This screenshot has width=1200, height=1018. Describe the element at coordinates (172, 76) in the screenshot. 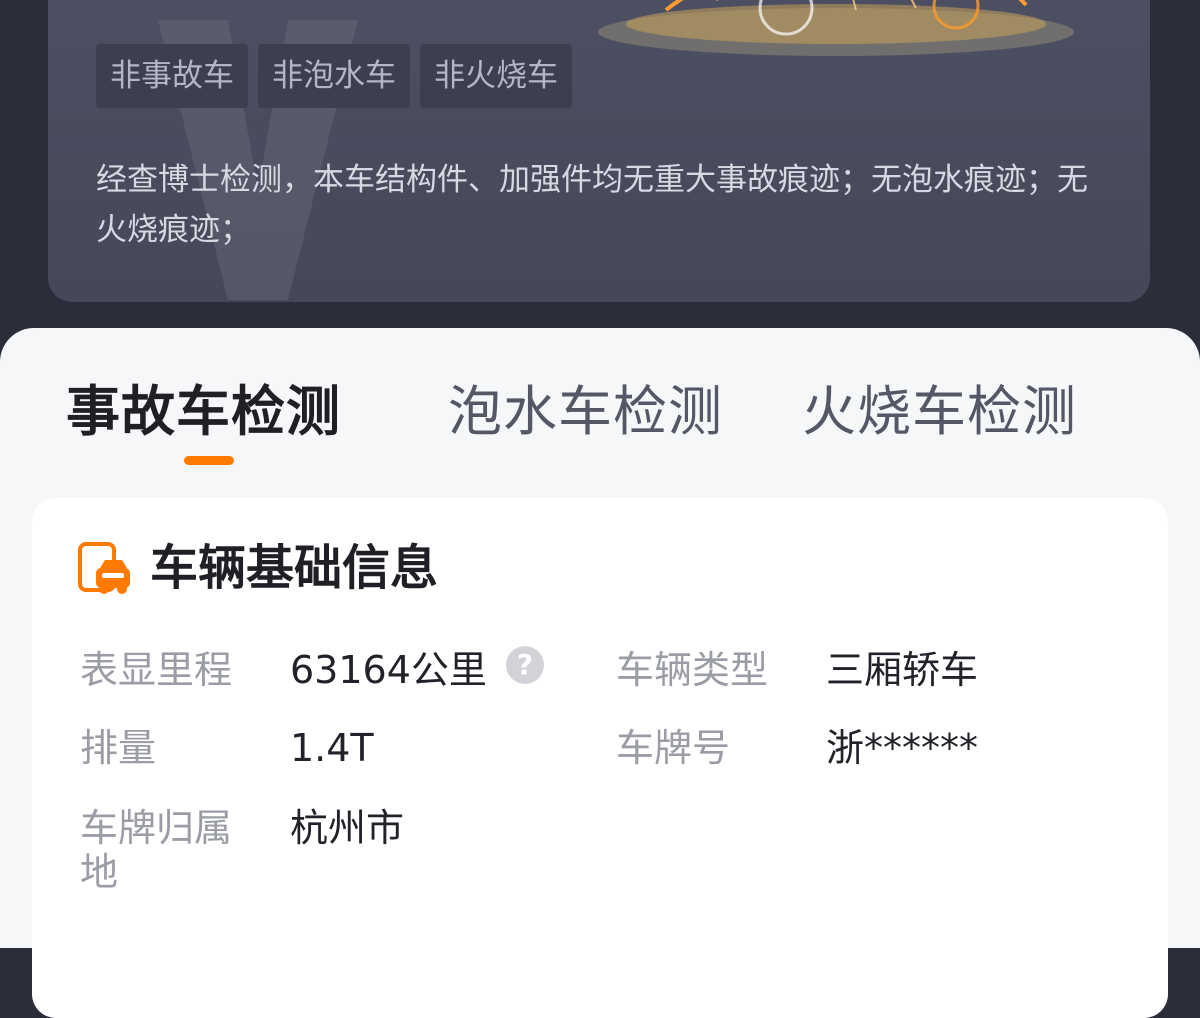

I see `tag-no-accident: 非事故车` at that location.